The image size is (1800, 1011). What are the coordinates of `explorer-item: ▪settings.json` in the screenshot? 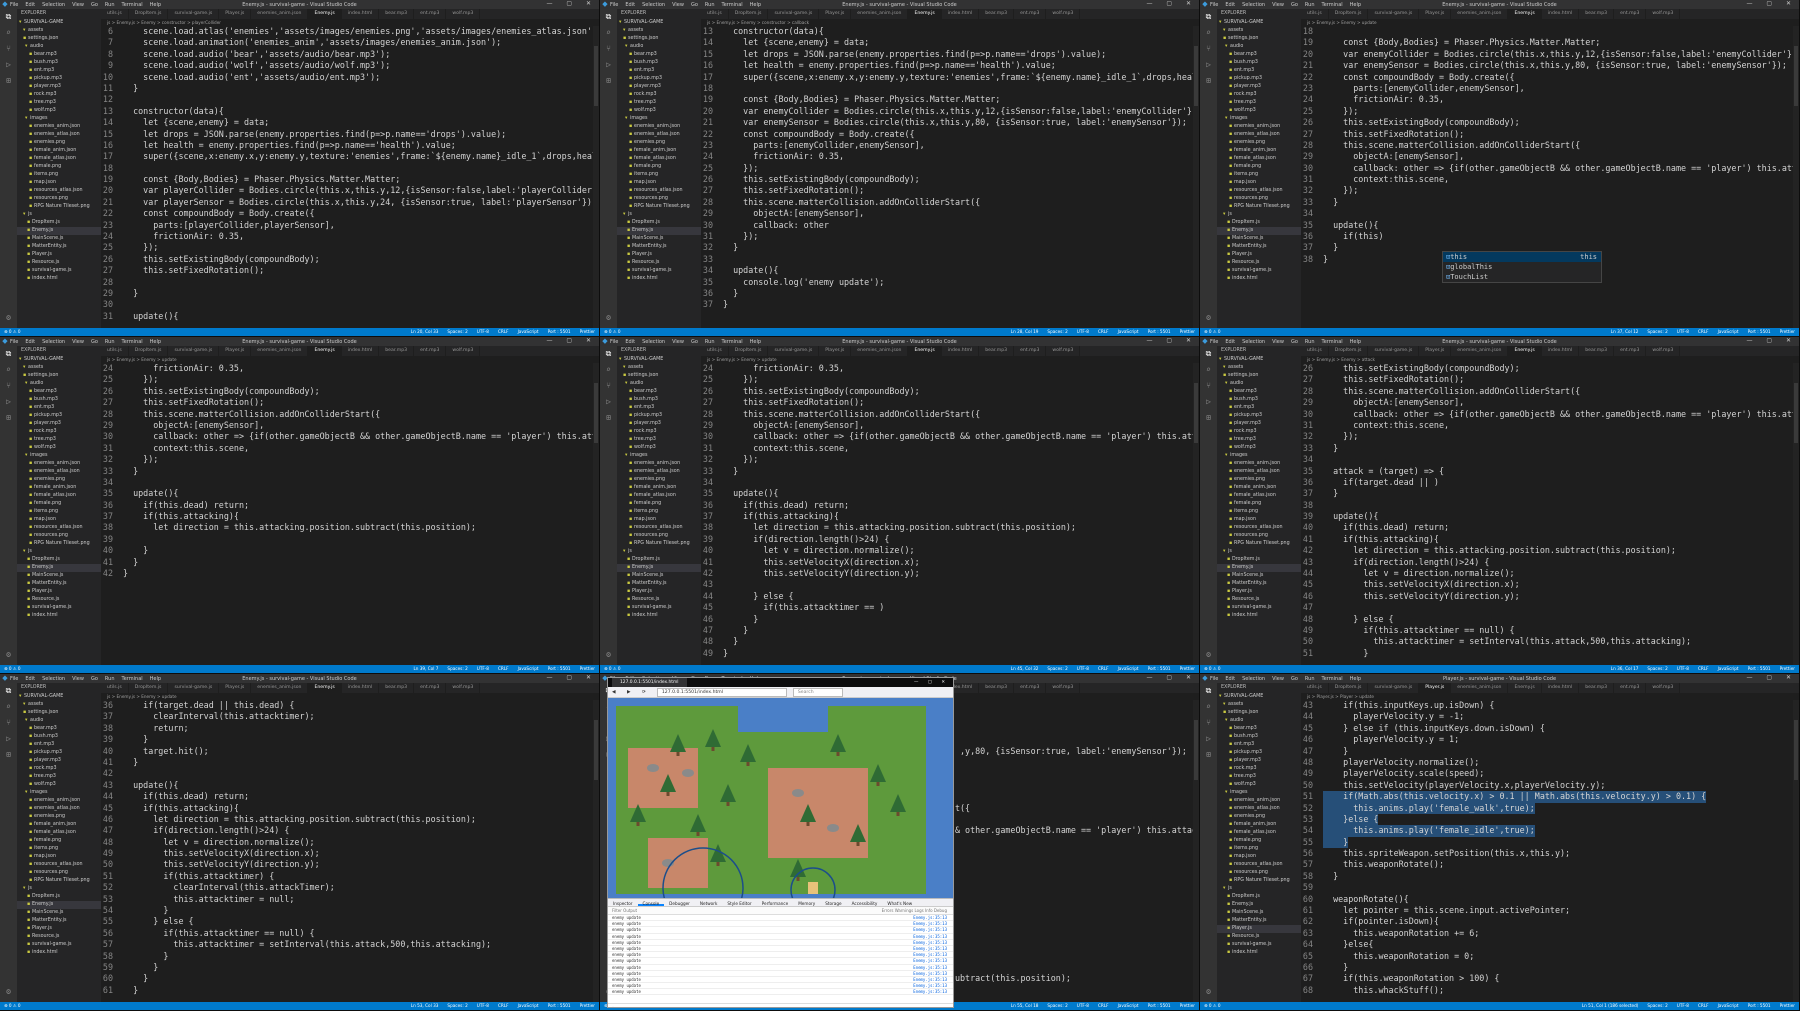 It's located at (1259, 376).